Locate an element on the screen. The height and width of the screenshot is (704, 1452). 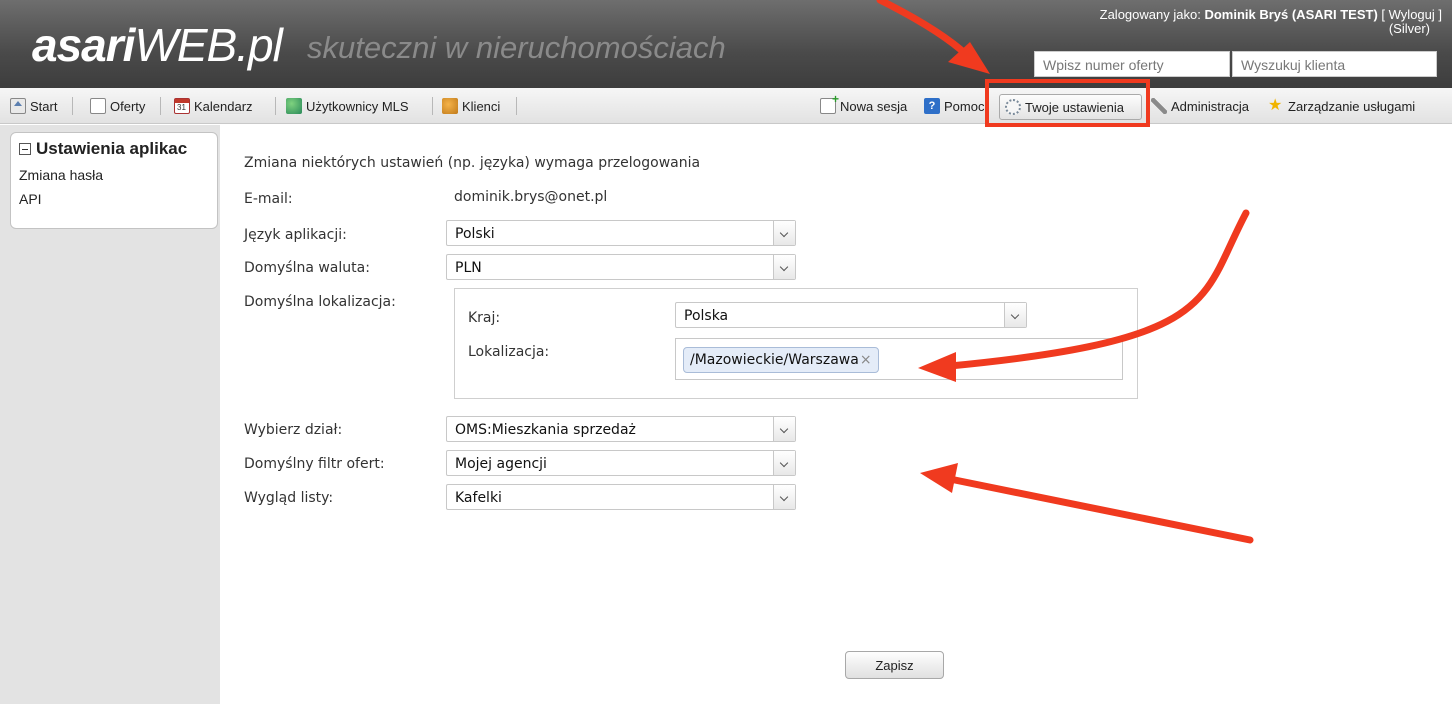
services-button: ★ Zarządzanie usługami is located at coordinates (1341, 106).